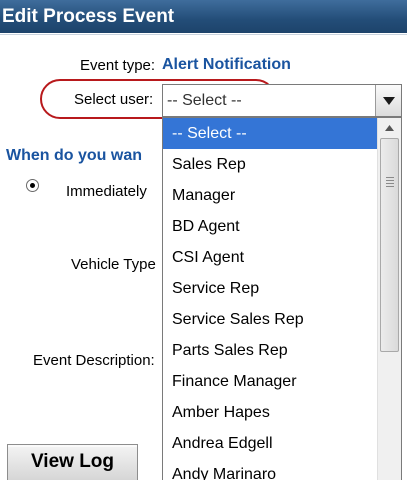 This screenshot has width=407, height=480. What do you see at coordinates (270, 257) in the screenshot?
I see `dropdown-option: CSI Agent` at bounding box center [270, 257].